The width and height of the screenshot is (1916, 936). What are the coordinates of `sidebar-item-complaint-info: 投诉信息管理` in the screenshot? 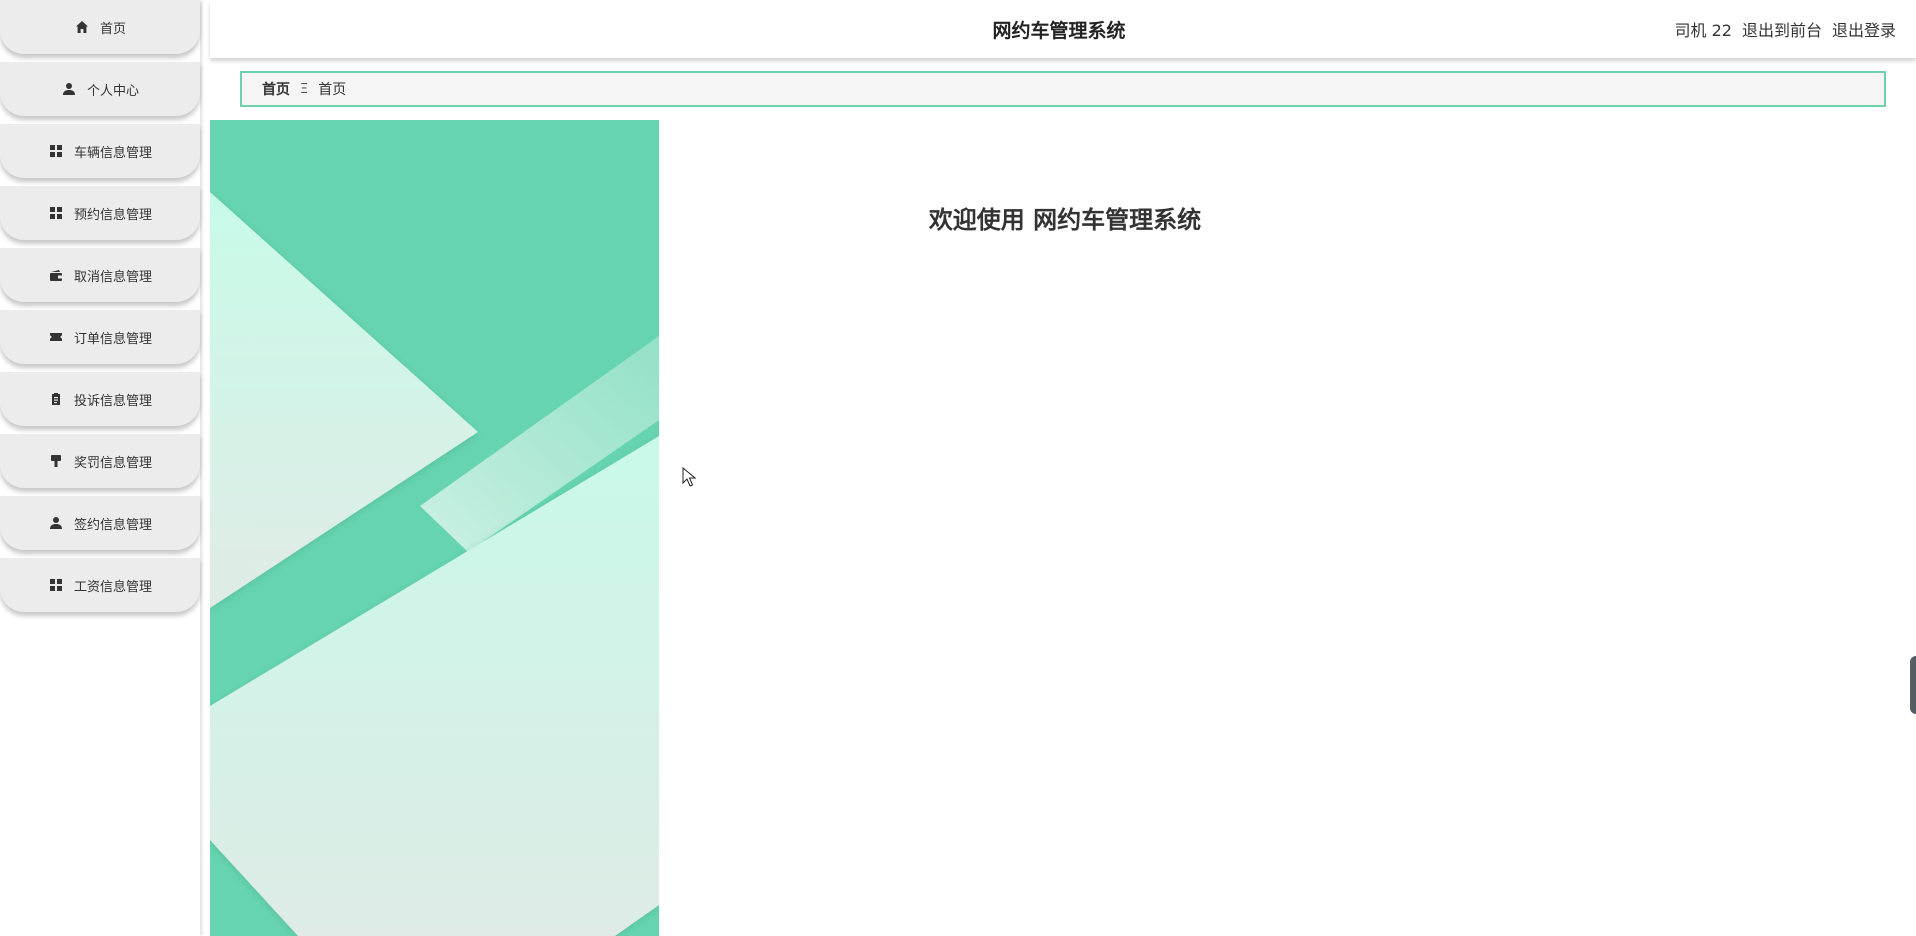 It's located at (100, 399).